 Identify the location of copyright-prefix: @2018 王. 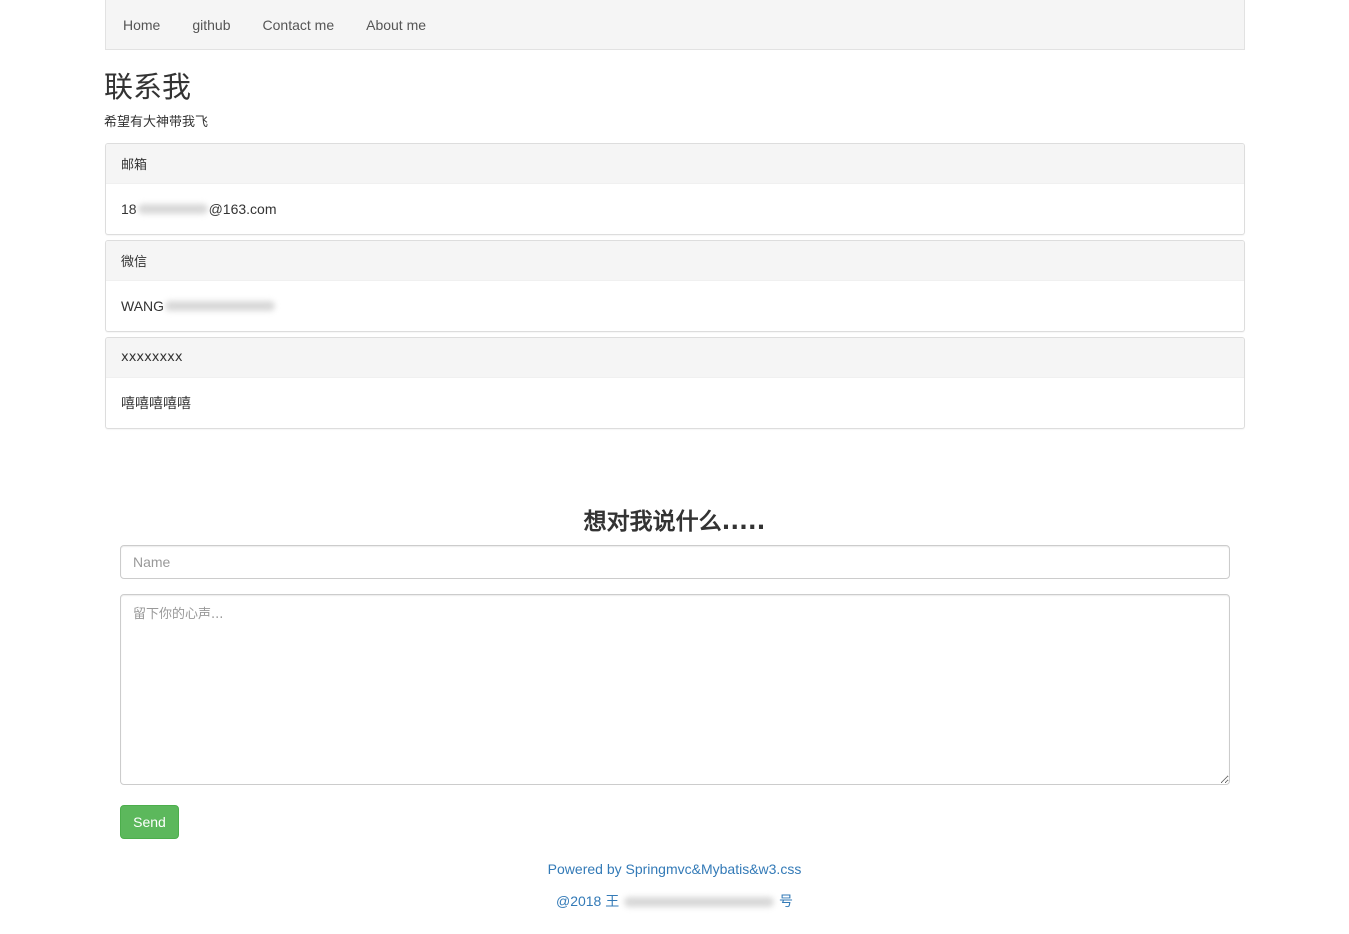
(587, 901).